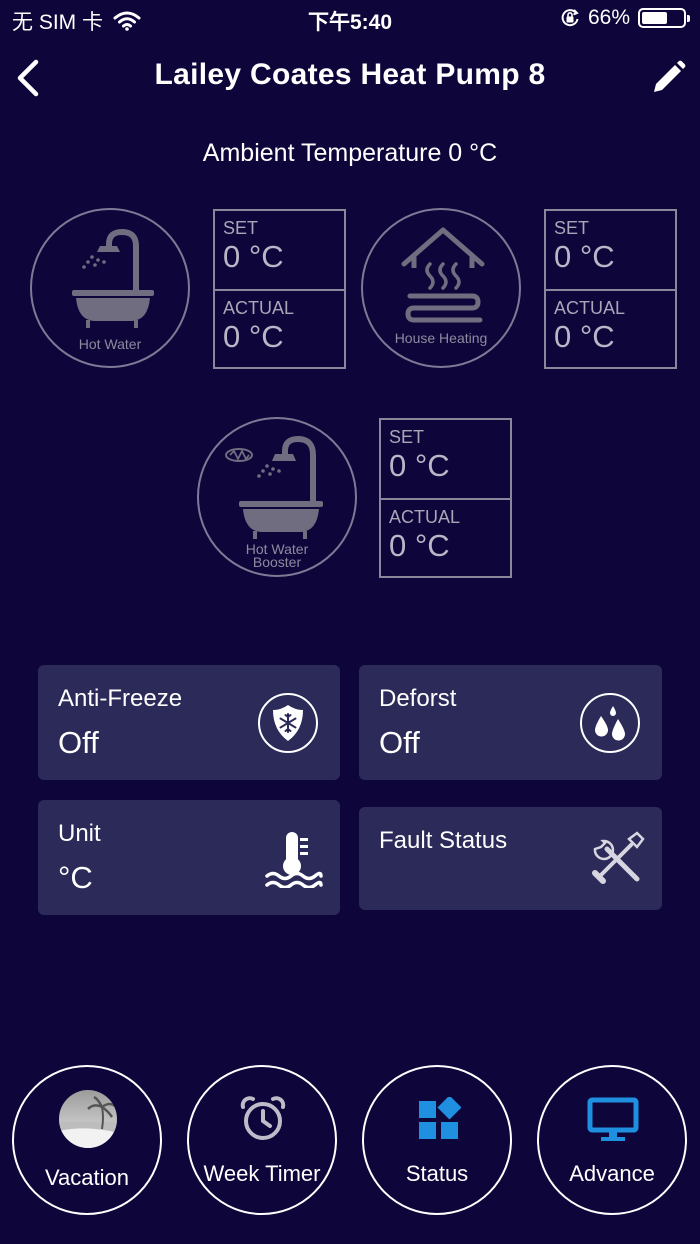  I want to click on orientation-lock-icon, so click(570, 18).